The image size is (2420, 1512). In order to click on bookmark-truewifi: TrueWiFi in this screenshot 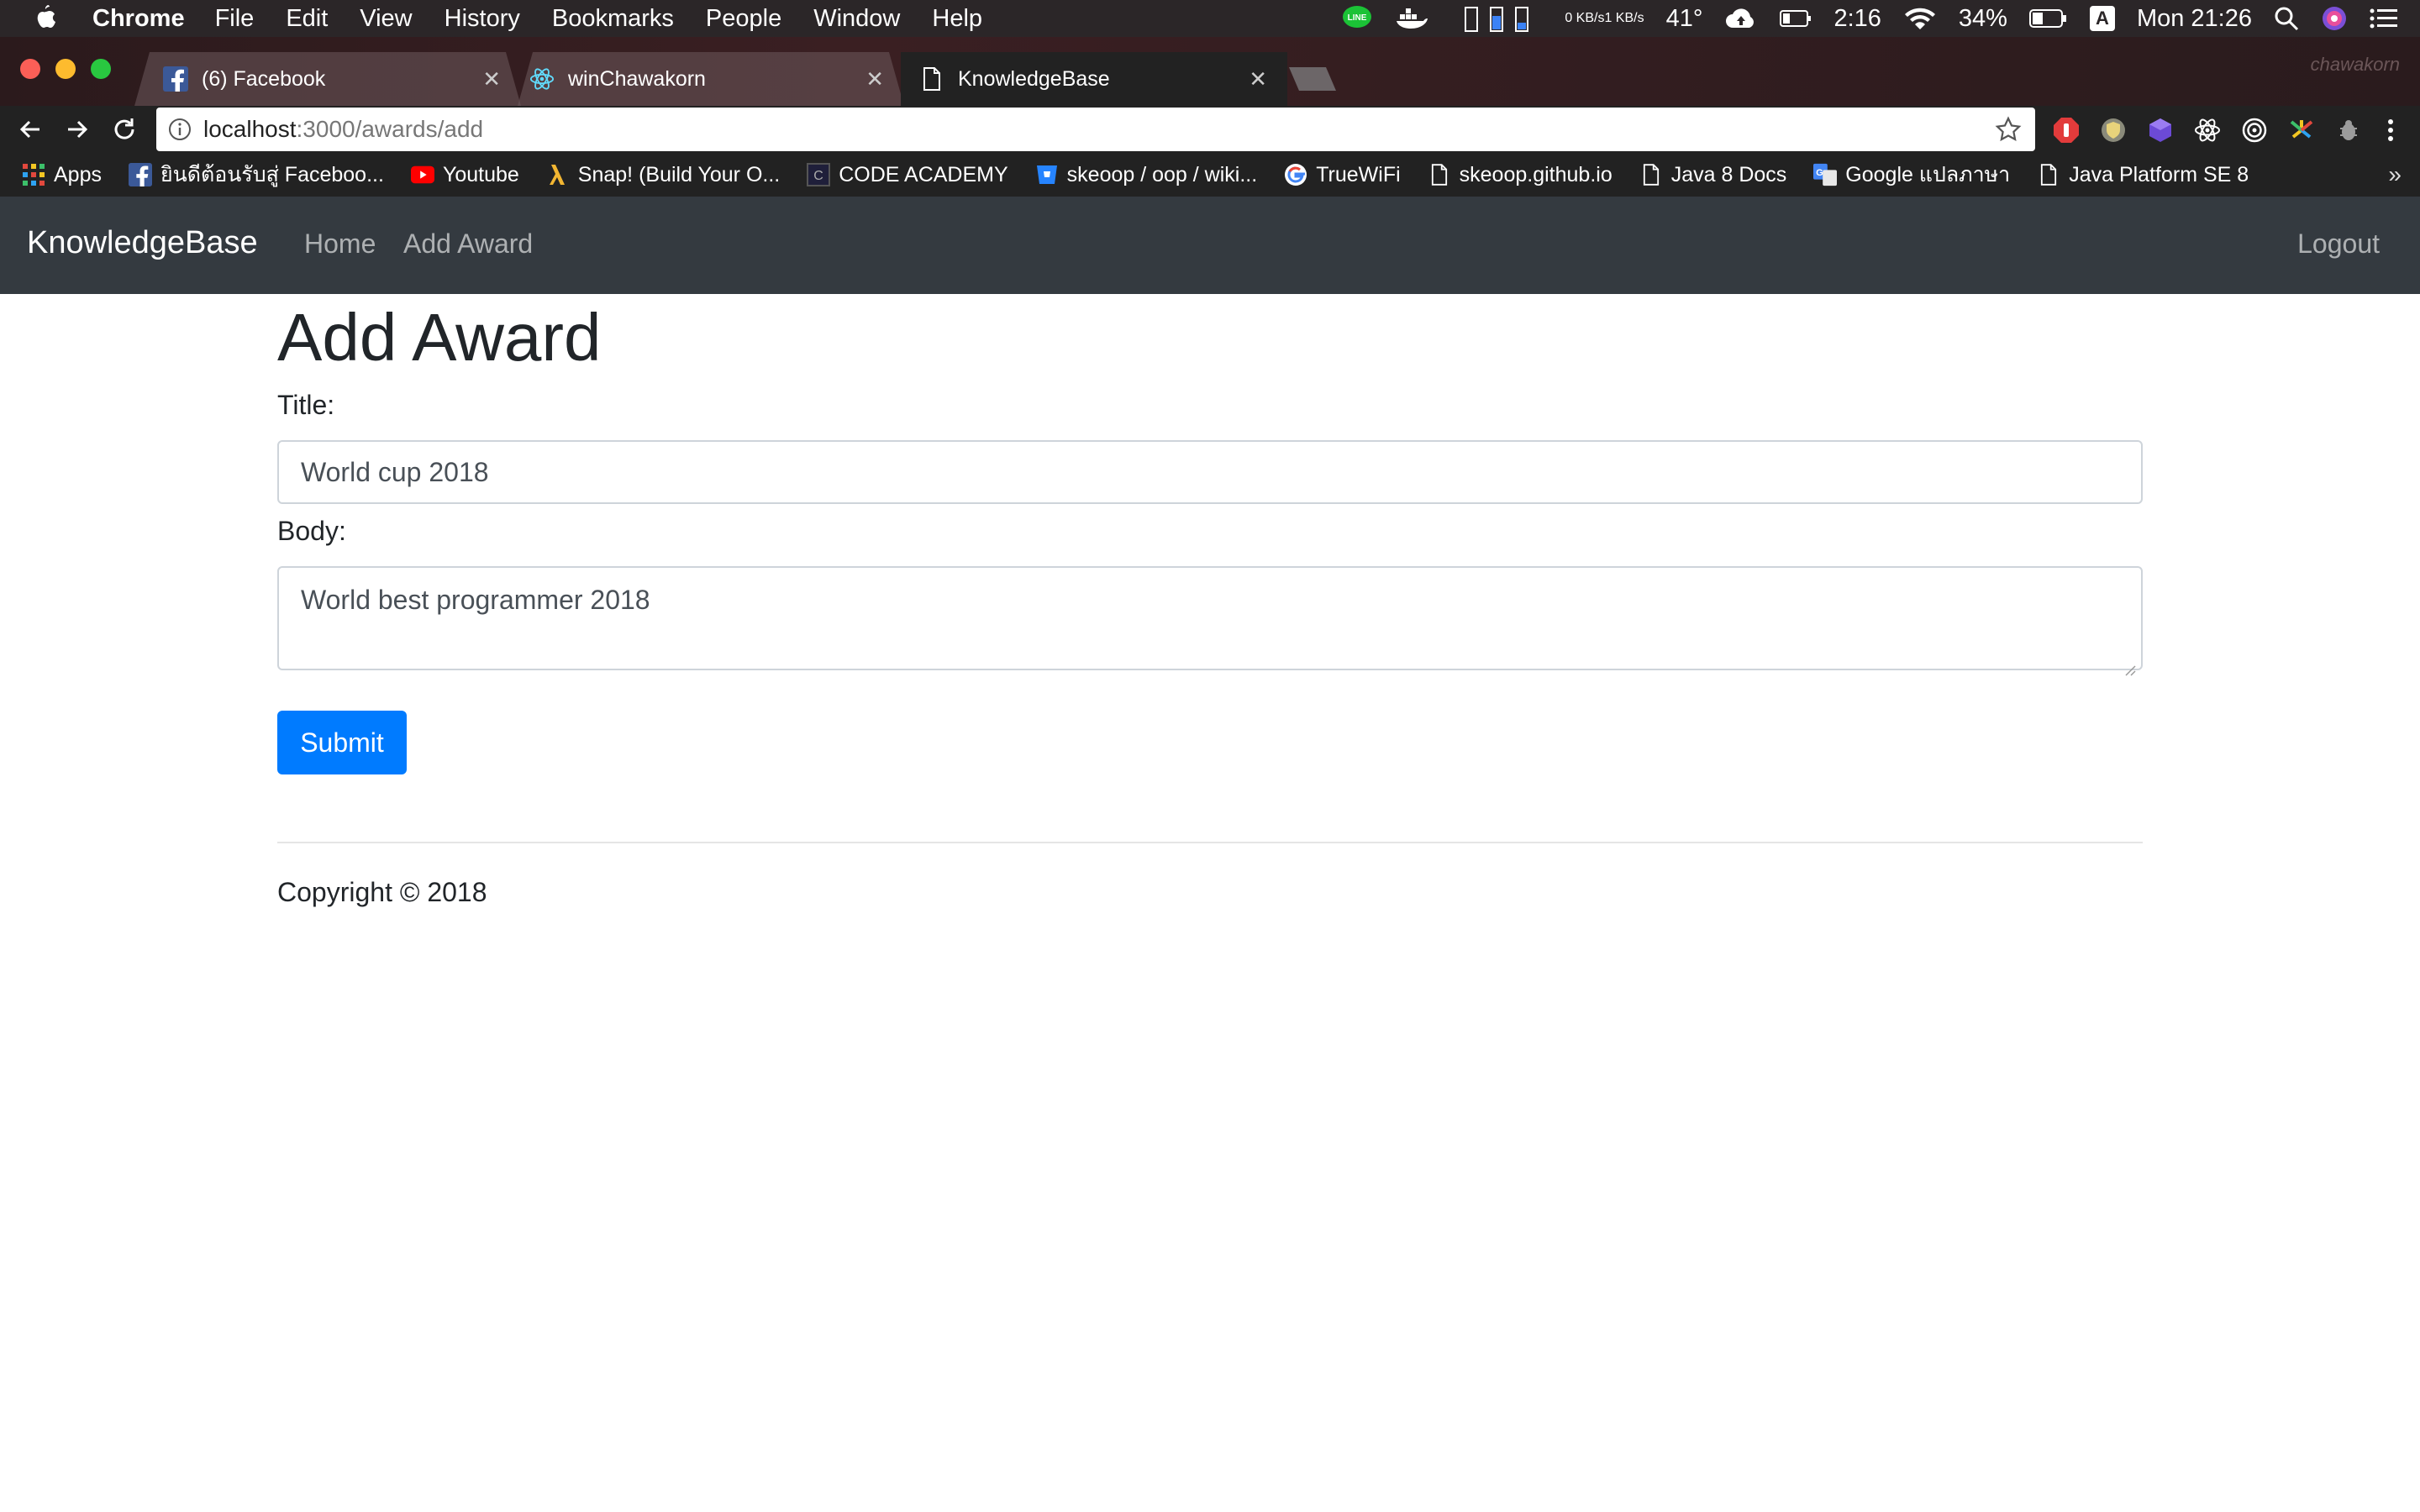, I will do `click(1343, 174)`.